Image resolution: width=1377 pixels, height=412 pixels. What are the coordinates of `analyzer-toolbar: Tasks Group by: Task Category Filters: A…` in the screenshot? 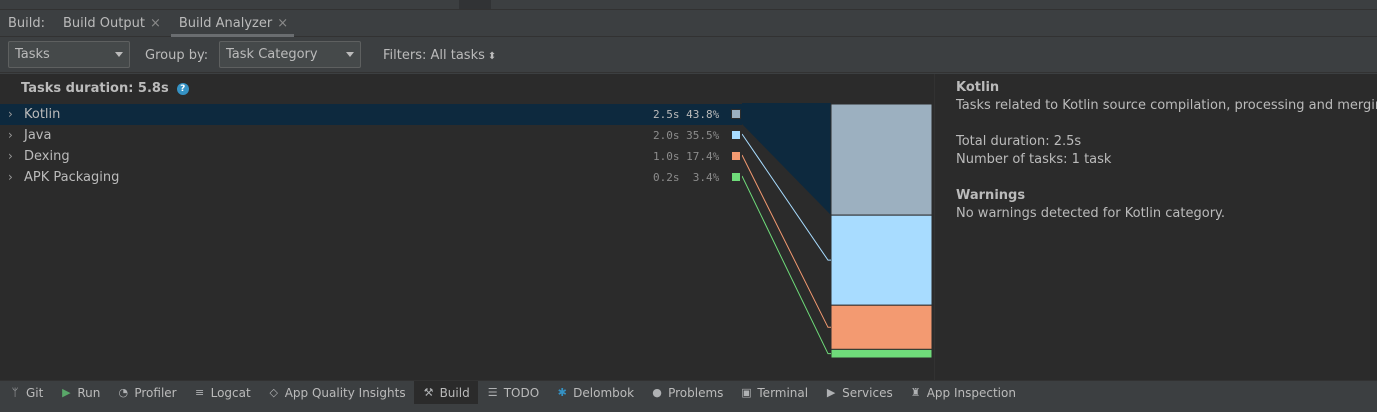 It's located at (688, 55).